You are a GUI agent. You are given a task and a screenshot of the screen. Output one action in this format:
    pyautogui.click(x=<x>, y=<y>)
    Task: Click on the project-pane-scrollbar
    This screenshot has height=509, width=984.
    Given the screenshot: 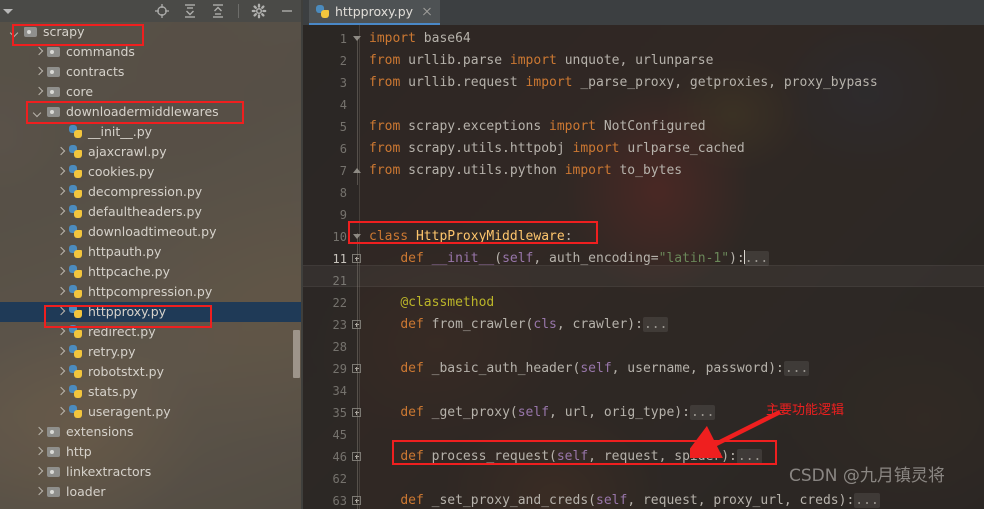 What is the action you would take?
    pyautogui.click(x=296, y=354)
    